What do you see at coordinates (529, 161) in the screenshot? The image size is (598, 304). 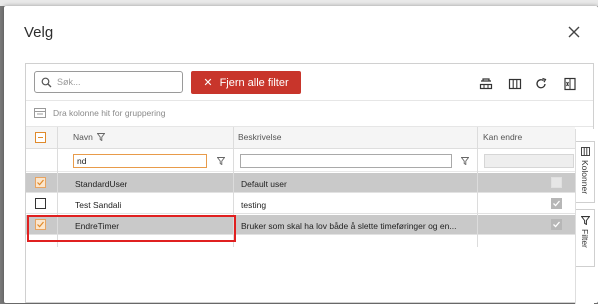 I see `can-edit-filter` at bounding box center [529, 161].